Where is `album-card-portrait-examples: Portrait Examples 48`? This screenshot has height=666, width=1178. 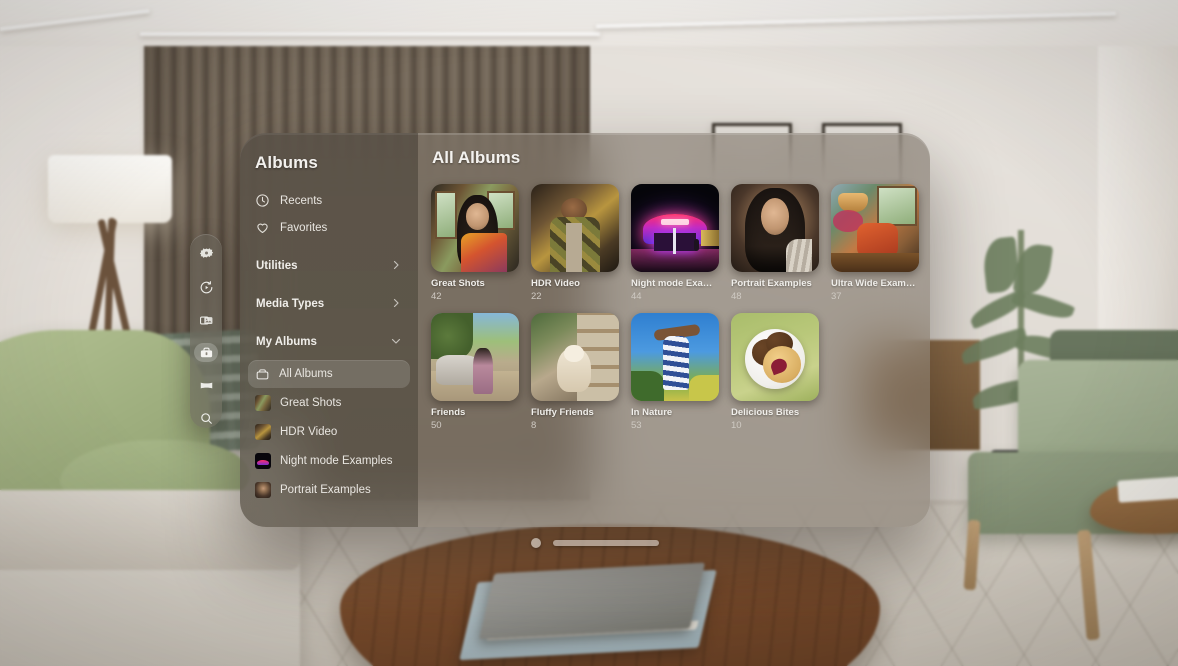
album-card-portrait-examples: Portrait Examples 48 is located at coordinates (775, 243).